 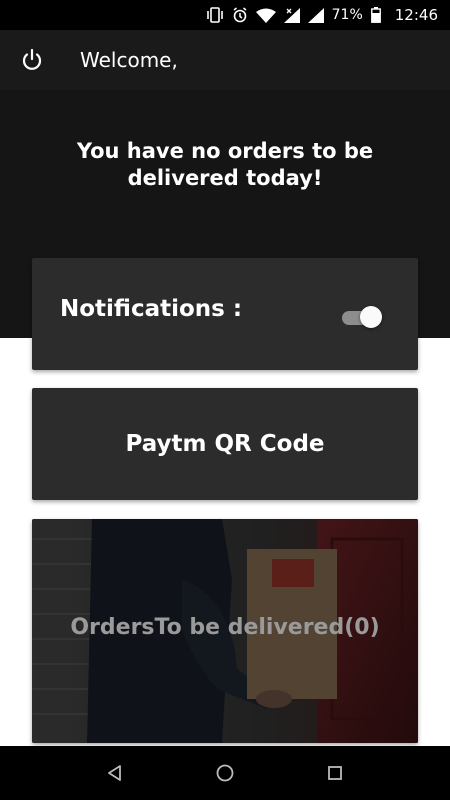 What do you see at coordinates (347, 15) in the screenshot?
I see `battery-level: 71%` at bounding box center [347, 15].